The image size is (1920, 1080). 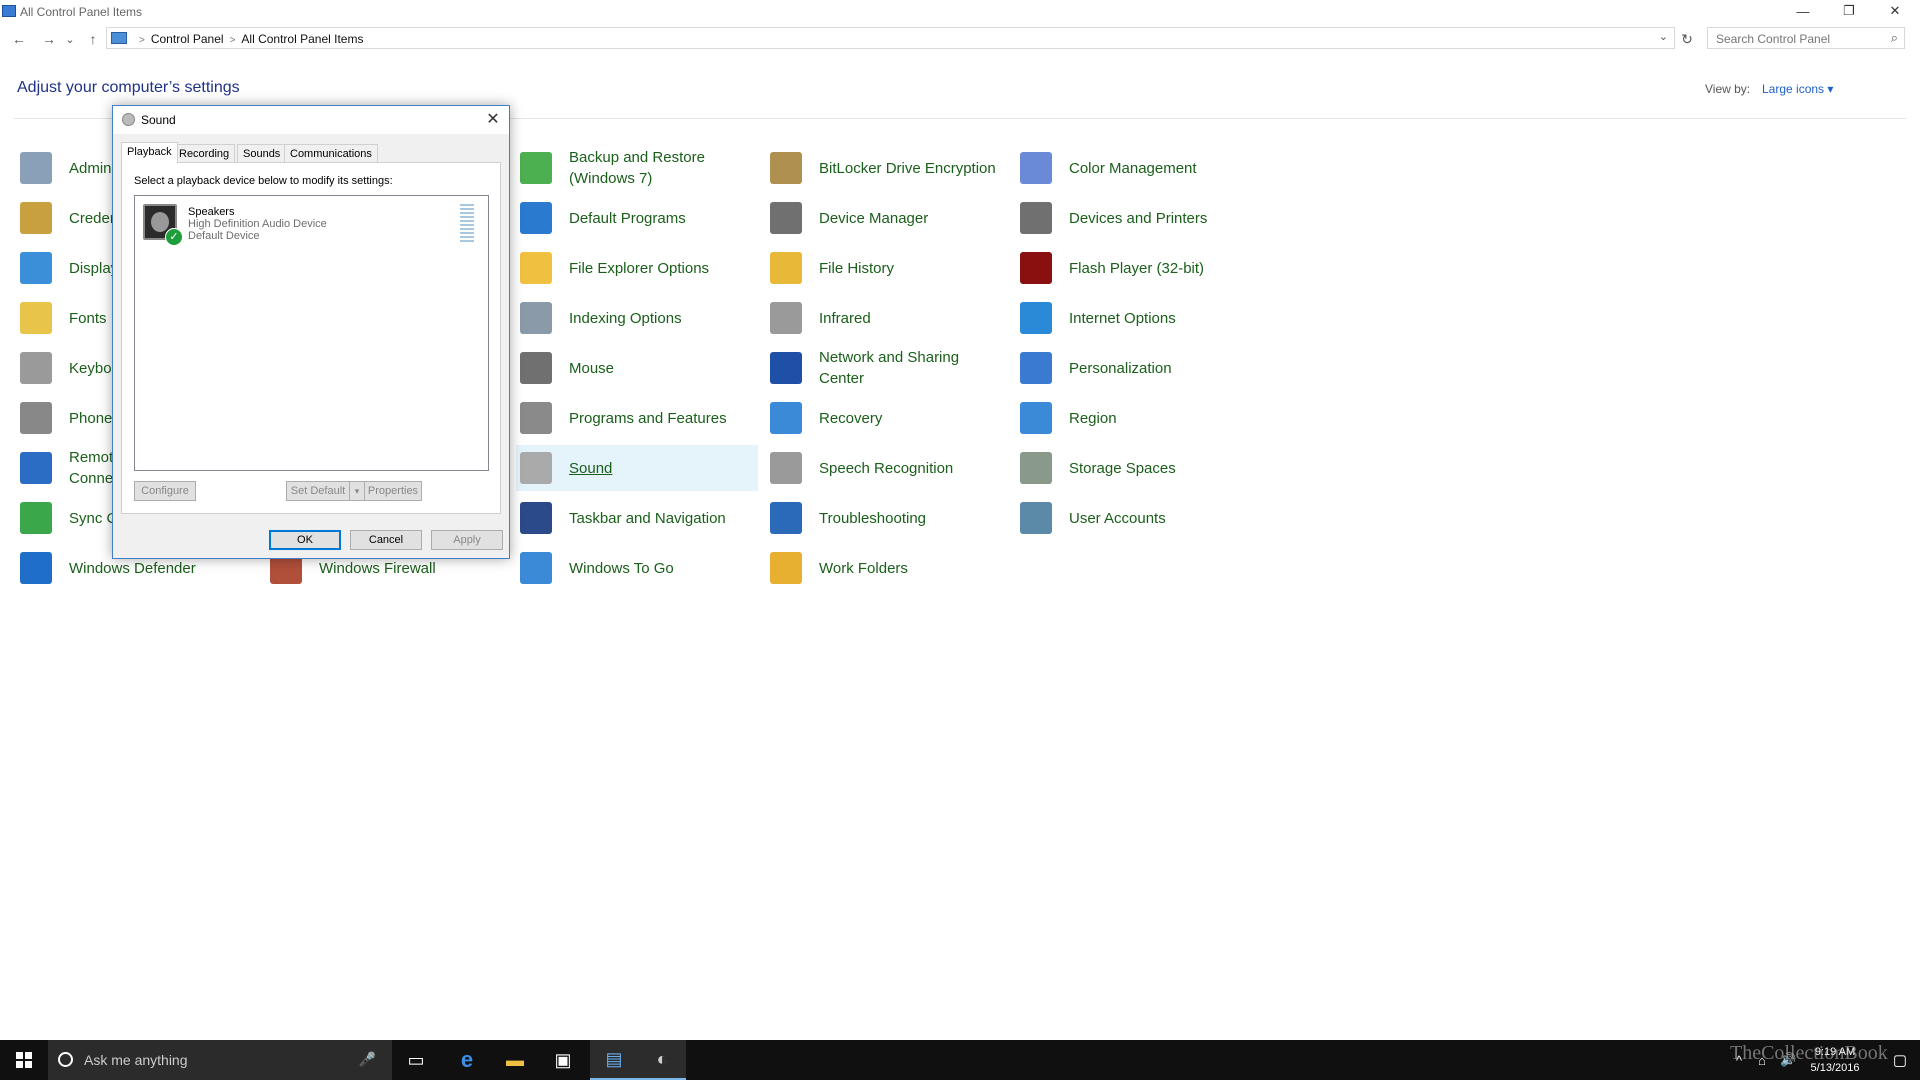 I want to click on breadcrumb-all-items: All Control Panel Items, so click(x=302, y=39).